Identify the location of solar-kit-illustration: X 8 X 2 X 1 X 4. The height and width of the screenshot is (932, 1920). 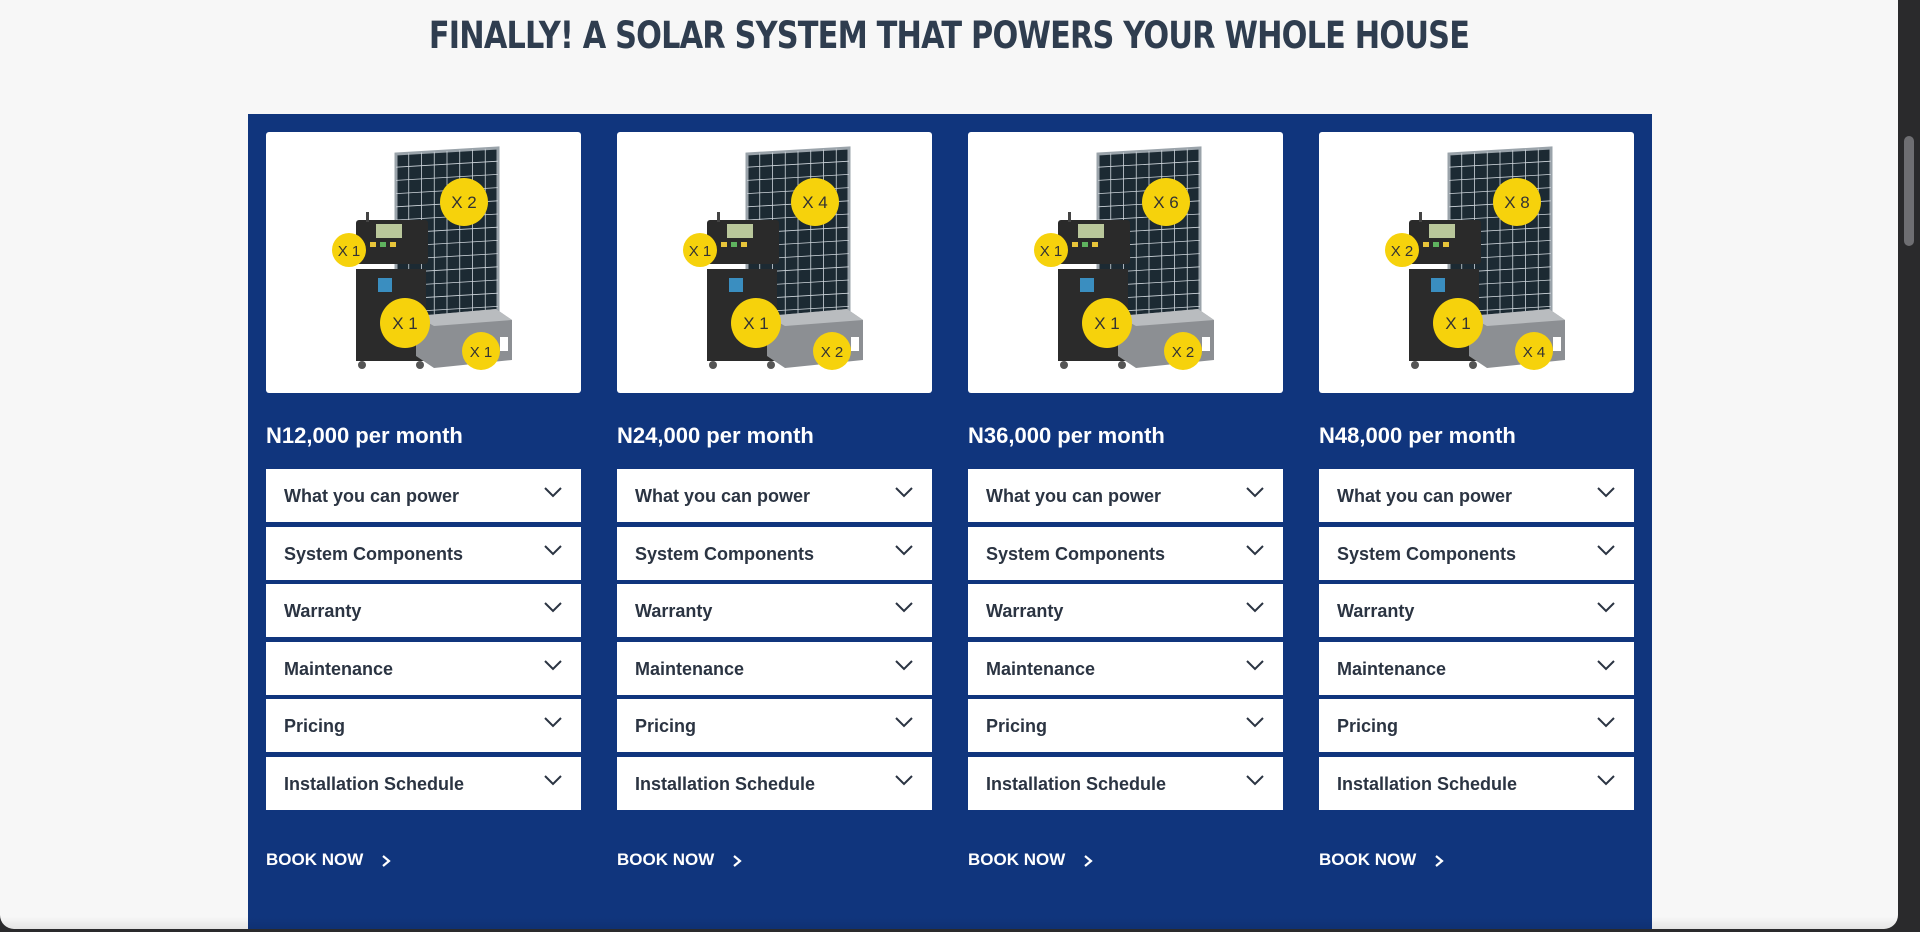
(1475, 258).